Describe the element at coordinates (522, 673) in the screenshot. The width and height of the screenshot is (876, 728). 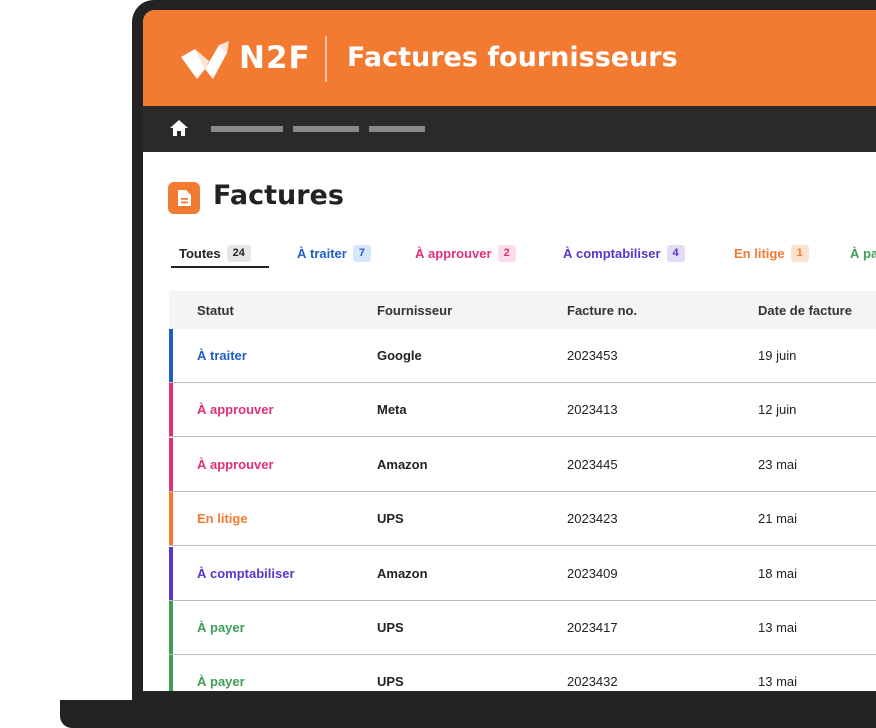
I see `table-row: À payer UPS 2023432 13 mai` at that location.